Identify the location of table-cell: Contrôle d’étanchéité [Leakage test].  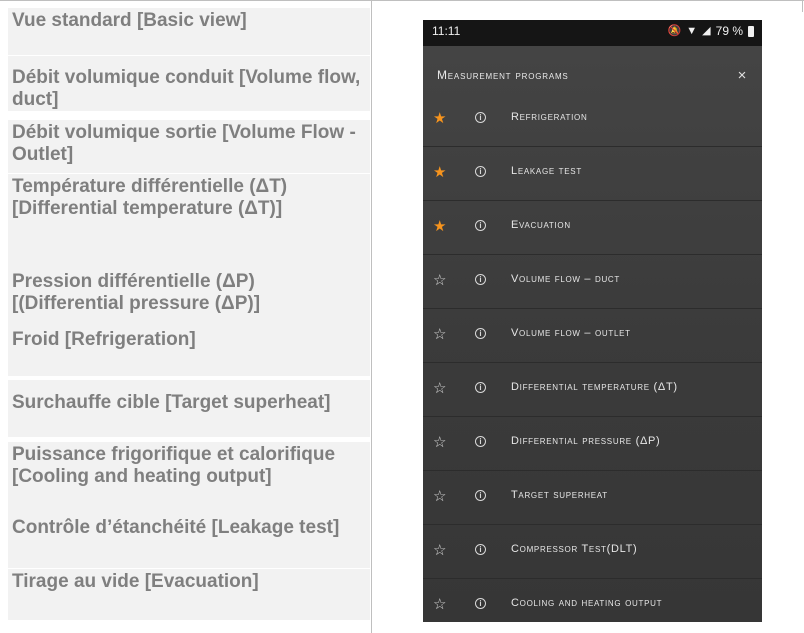
(189, 542).